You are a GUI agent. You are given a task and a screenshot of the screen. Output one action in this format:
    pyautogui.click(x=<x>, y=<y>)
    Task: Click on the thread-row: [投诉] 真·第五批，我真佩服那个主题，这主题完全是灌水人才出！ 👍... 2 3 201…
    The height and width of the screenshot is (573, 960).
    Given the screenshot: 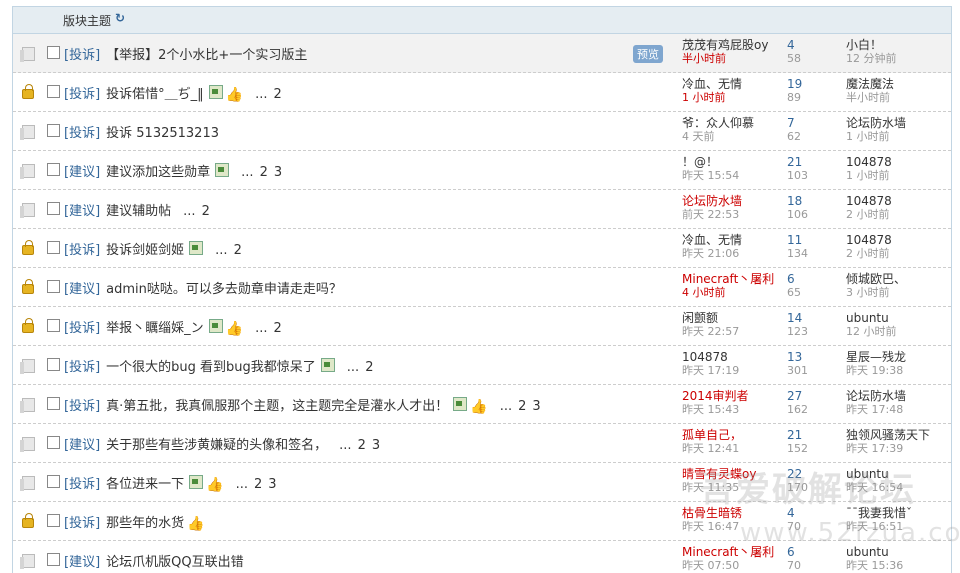 What is the action you would take?
    pyautogui.click(x=482, y=404)
    